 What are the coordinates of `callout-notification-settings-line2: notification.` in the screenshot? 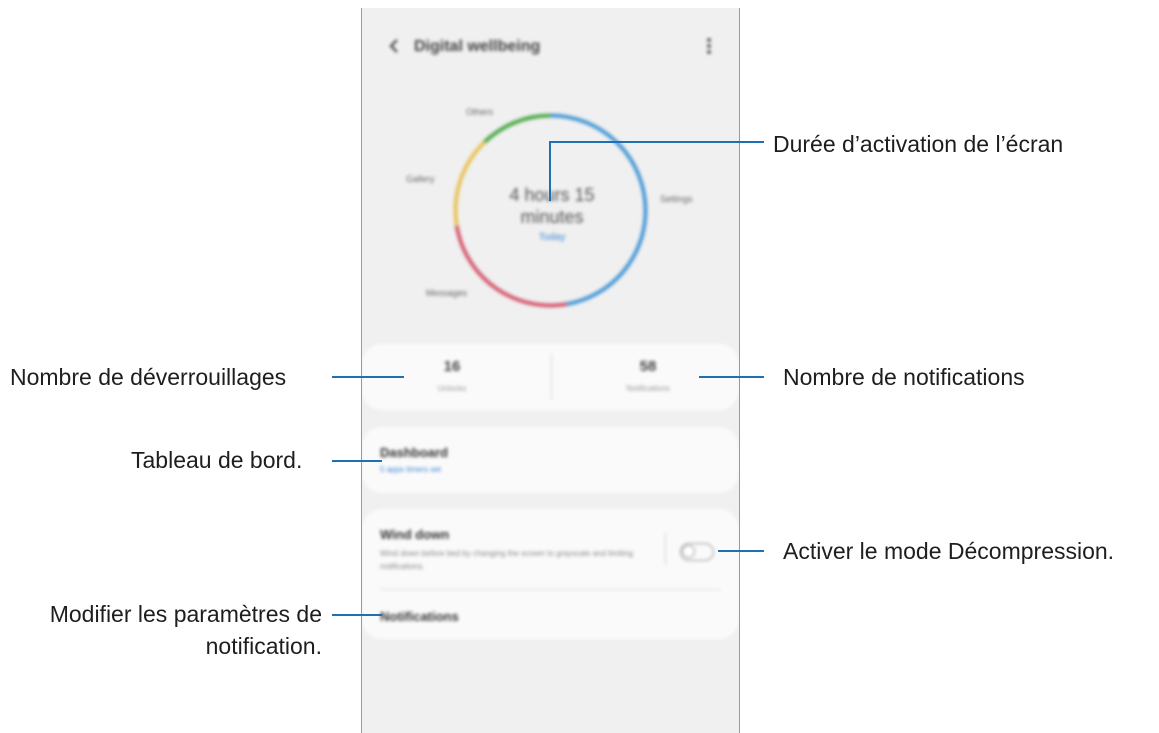 It's located at (263, 646).